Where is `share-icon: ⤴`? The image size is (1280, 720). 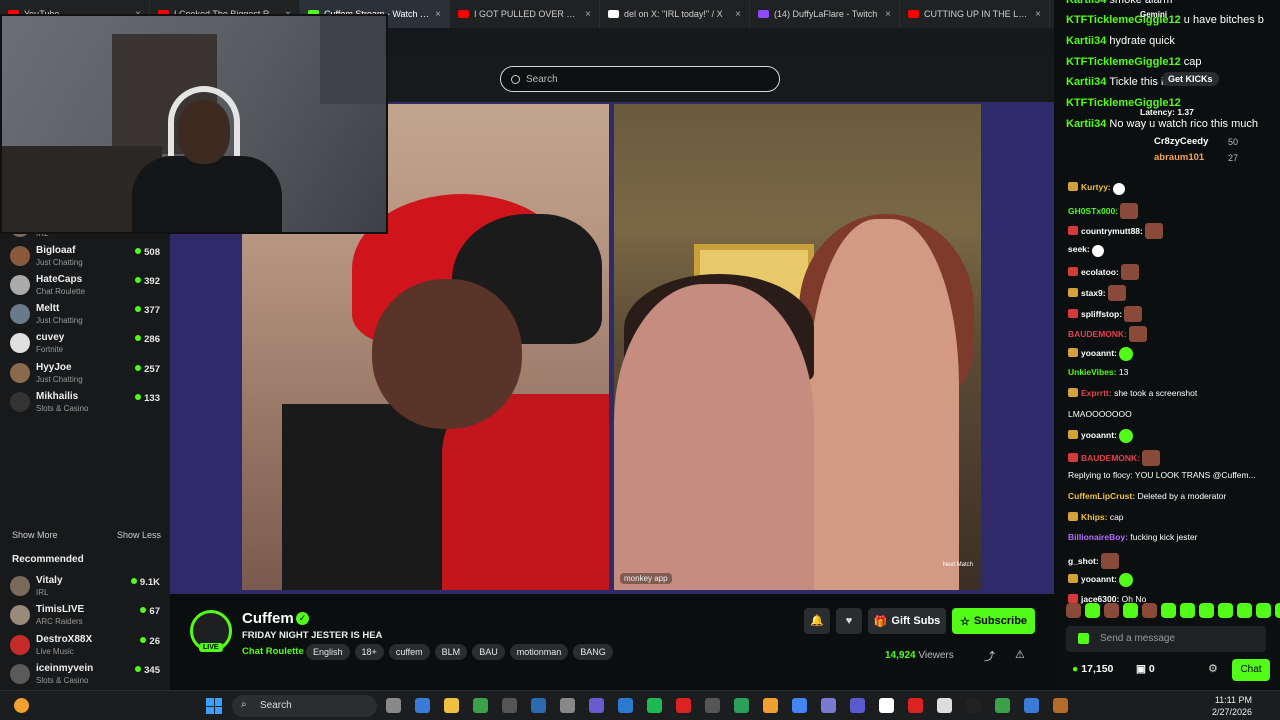
share-icon: ⤴ is located at coordinates (989, 656).